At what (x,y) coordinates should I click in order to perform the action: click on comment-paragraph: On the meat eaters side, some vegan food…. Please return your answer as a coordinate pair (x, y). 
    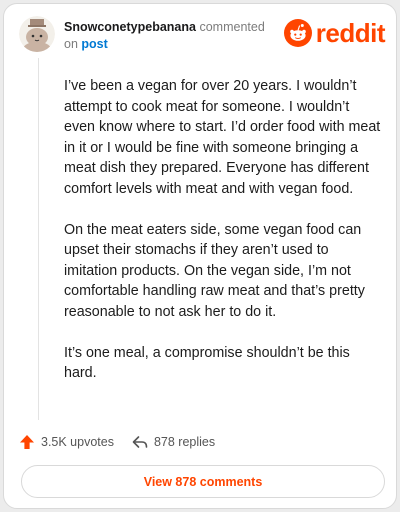
    Looking at the image, I should click on (214, 270).